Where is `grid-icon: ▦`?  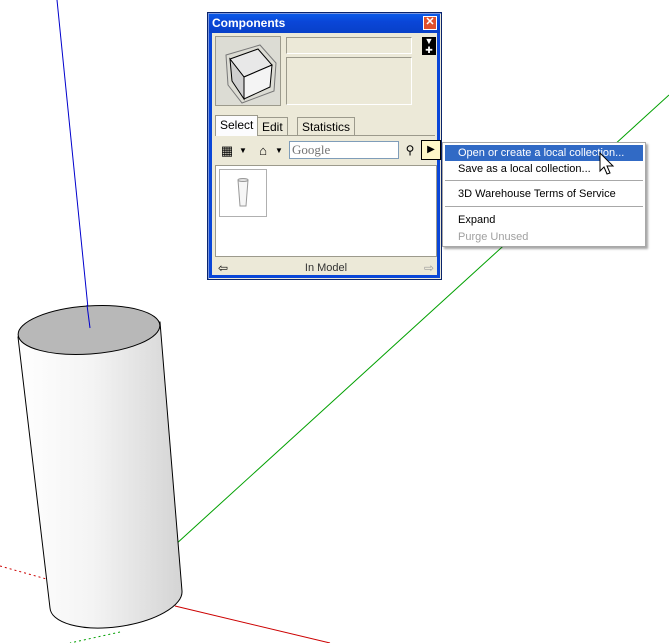
grid-icon: ▦ is located at coordinates (227, 150).